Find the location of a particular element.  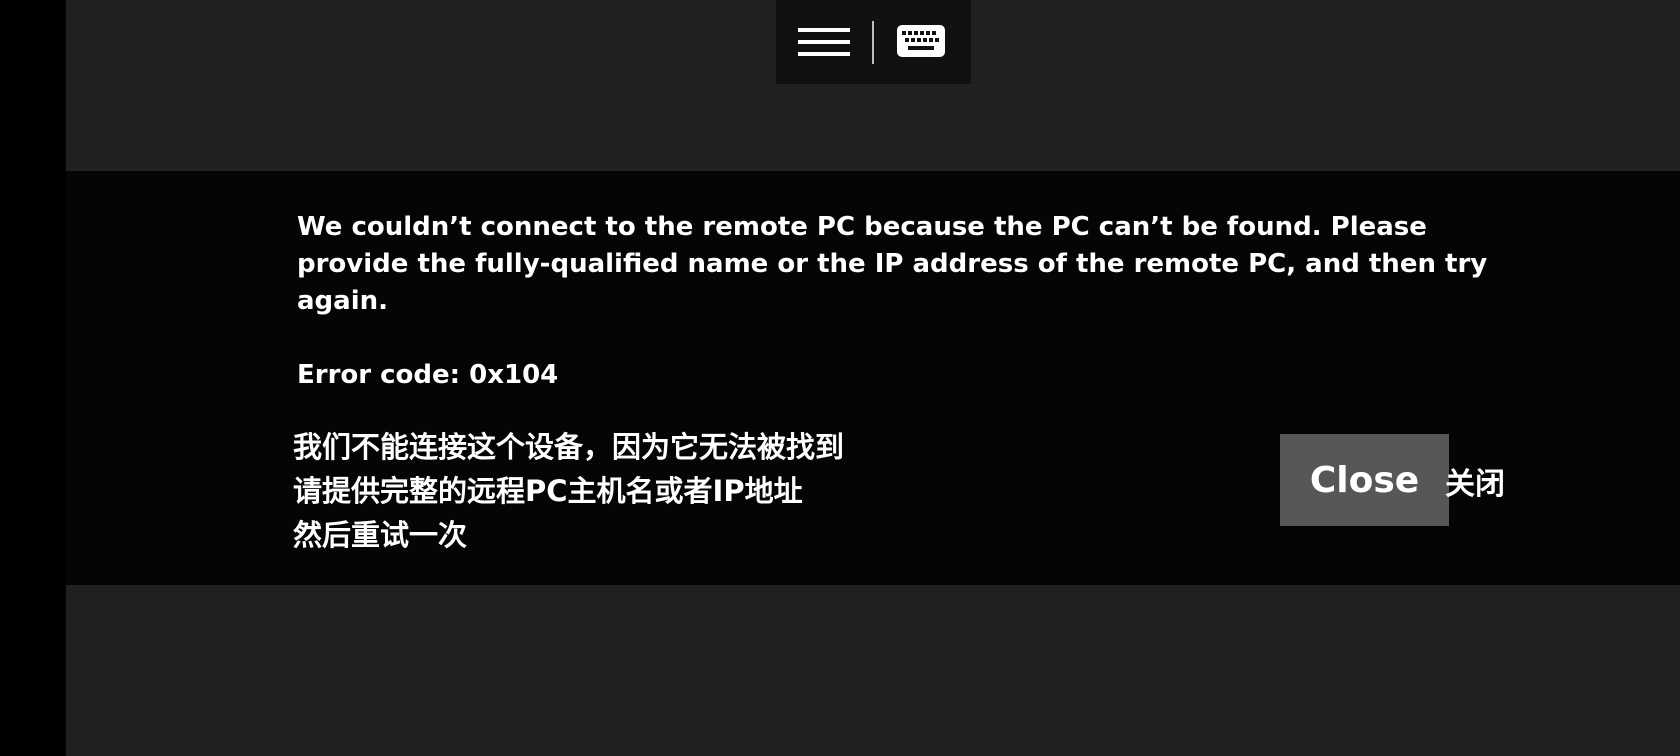

error-code: Error code: 0x104 is located at coordinates (428, 375).